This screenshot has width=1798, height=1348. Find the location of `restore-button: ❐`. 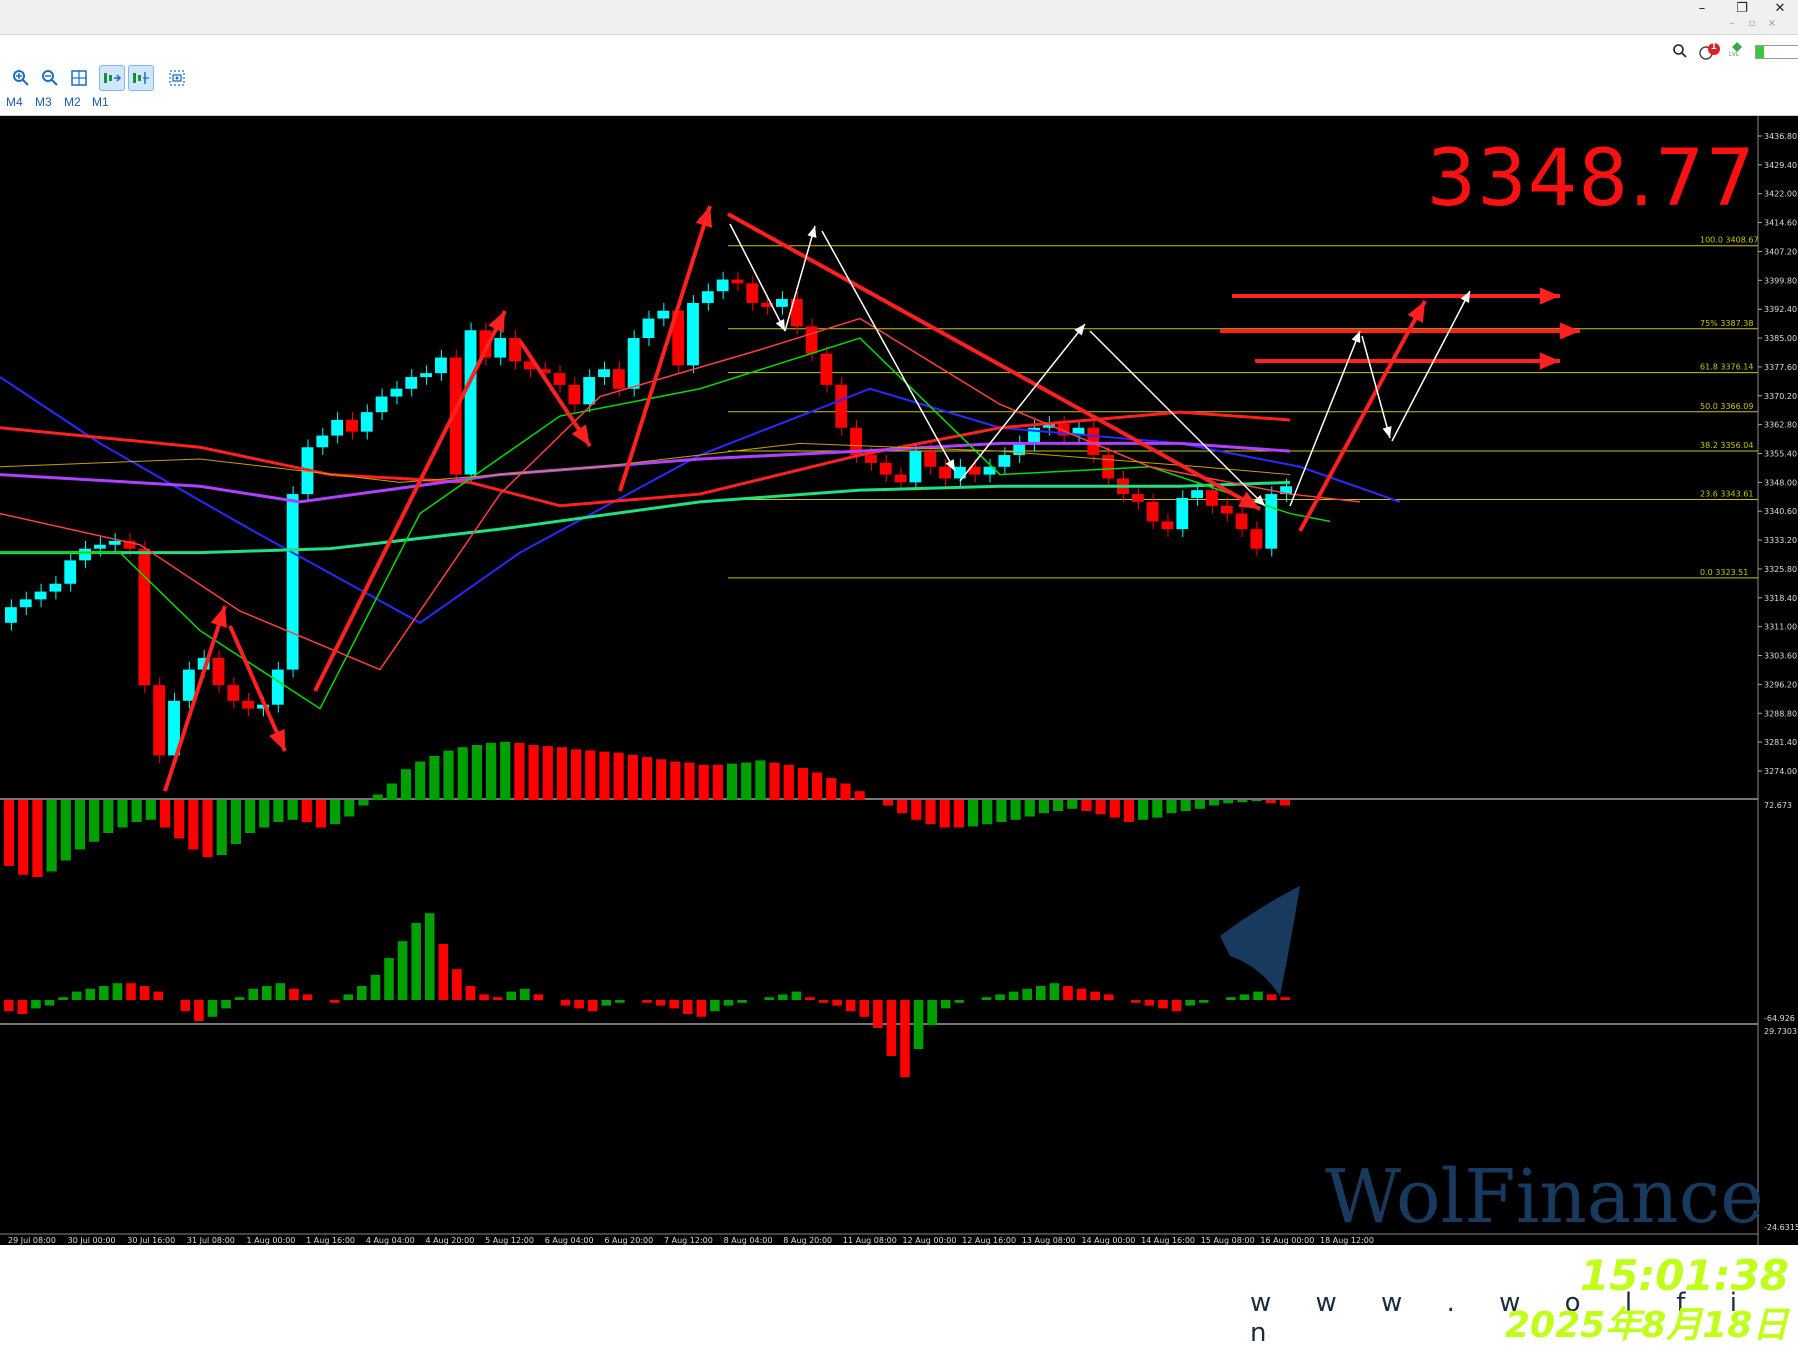

restore-button: ❐ is located at coordinates (1742, 9).